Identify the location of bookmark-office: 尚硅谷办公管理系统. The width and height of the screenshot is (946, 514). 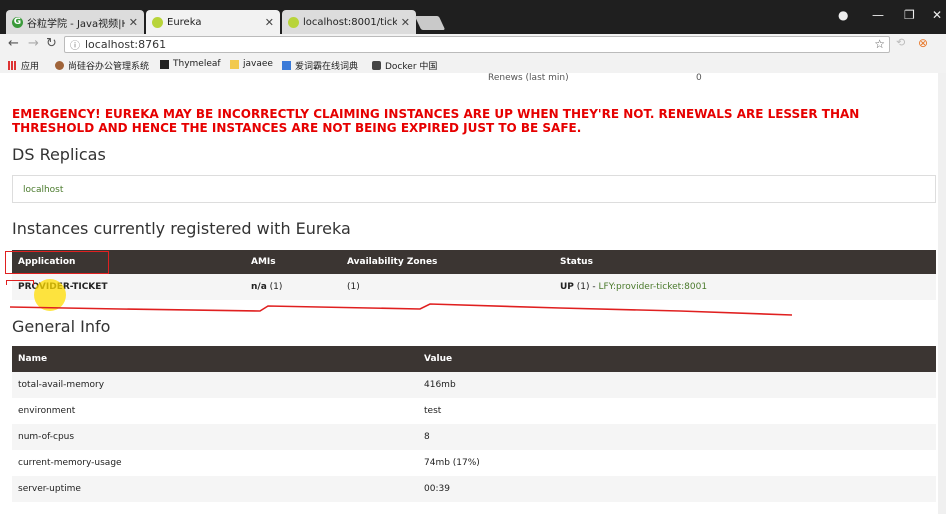
(102, 65).